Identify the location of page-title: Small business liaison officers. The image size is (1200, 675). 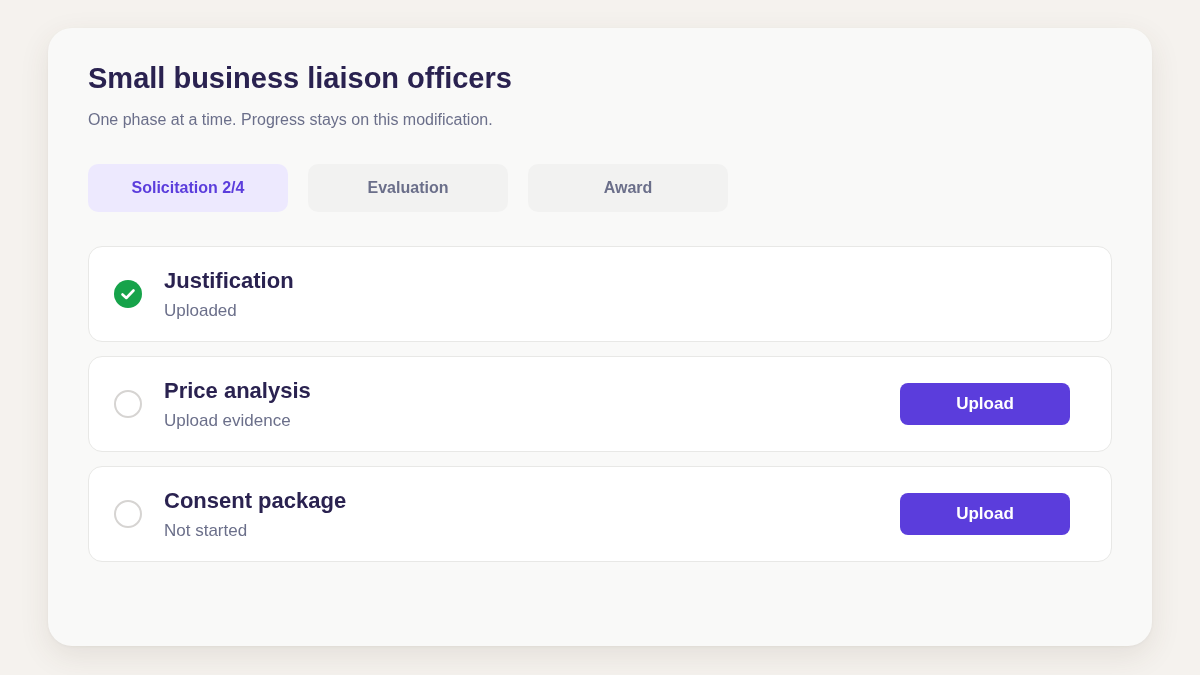
(300, 78).